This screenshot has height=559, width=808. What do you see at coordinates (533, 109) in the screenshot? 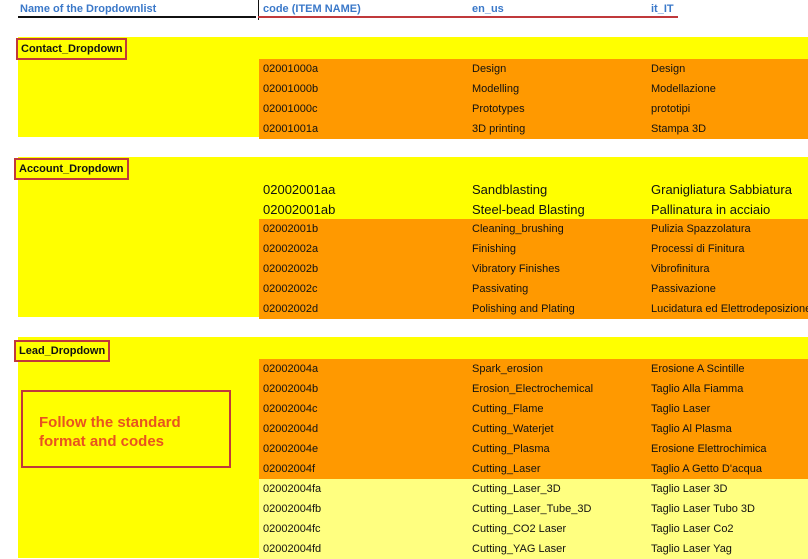
I see `table-row: 02001000c Prototypes prototipi` at bounding box center [533, 109].